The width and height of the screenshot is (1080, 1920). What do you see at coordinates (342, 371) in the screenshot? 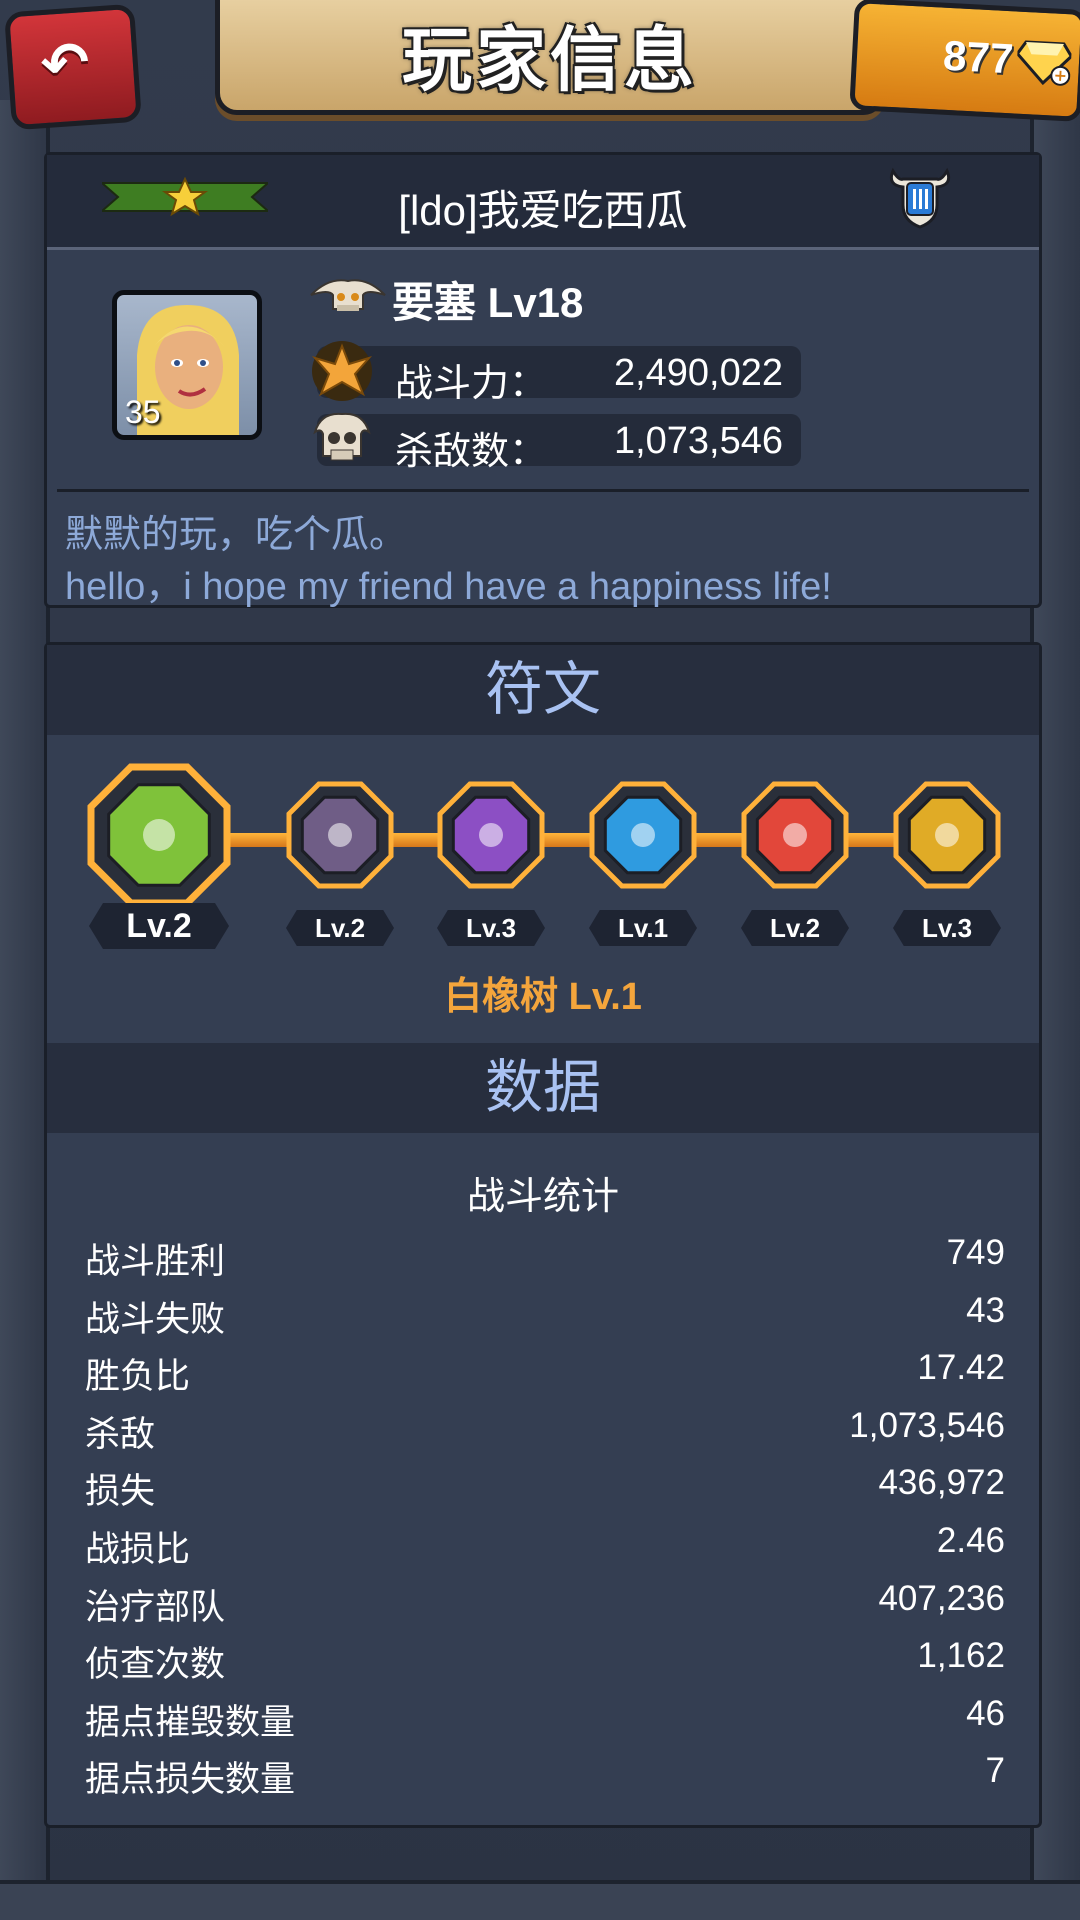
I see `phoenix-power-icon` at bounding box center [342, 371].